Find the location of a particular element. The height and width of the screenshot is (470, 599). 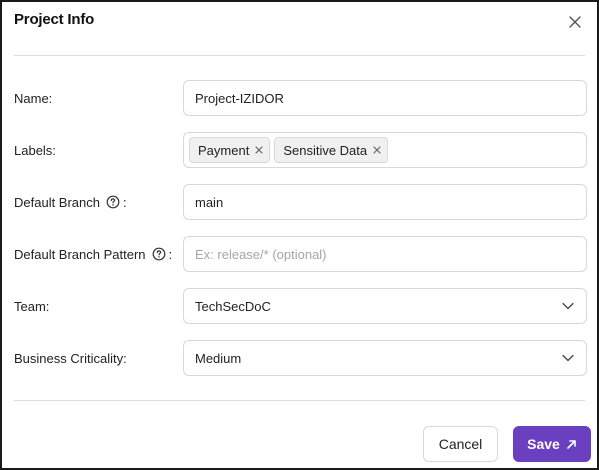

header-divider is located at coordinates (299, 55).